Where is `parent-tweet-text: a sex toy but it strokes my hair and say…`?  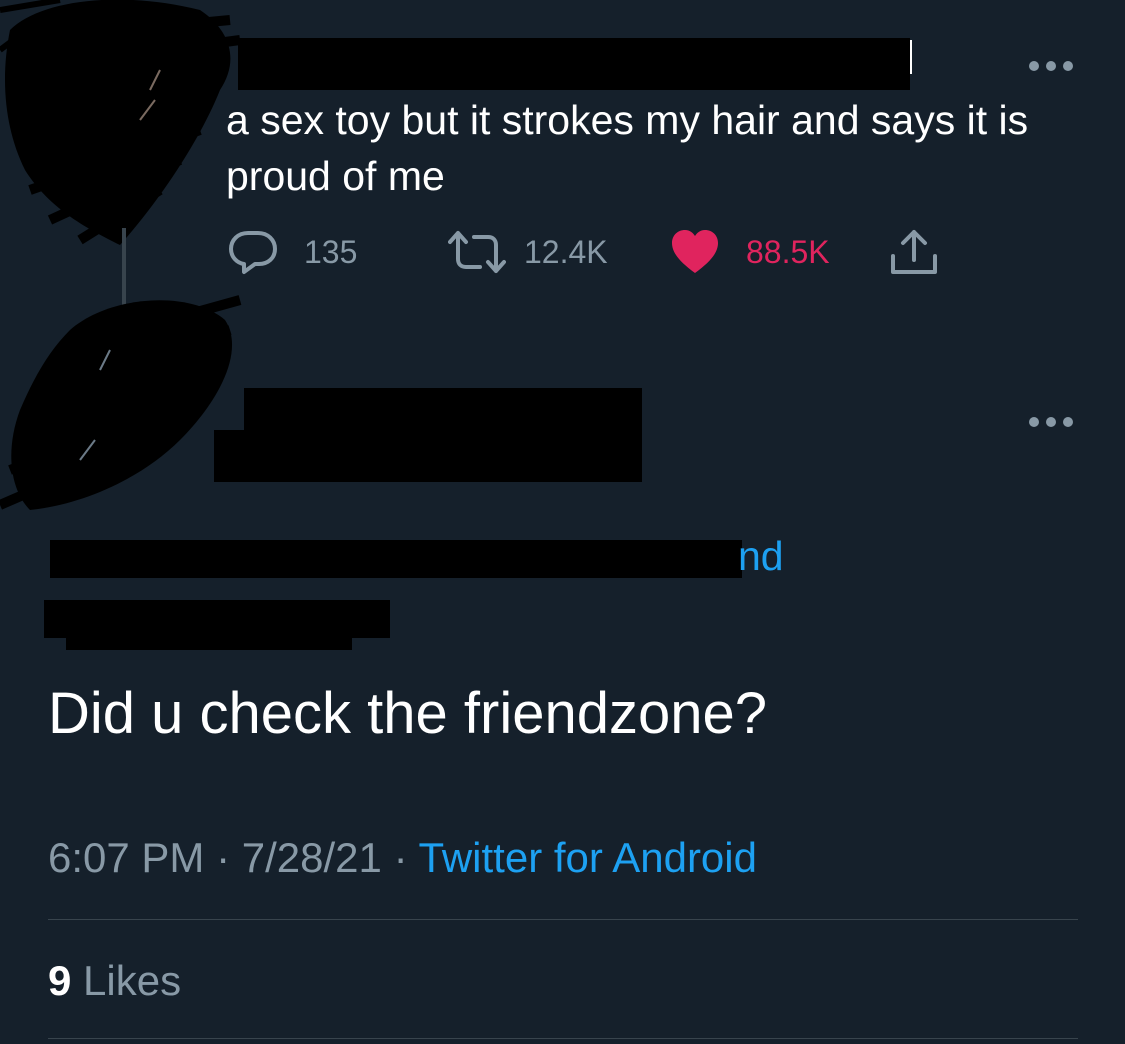 parent-tweet-text: a sex toy but it strokes my hair and say… is located at coordinates (627, 148).